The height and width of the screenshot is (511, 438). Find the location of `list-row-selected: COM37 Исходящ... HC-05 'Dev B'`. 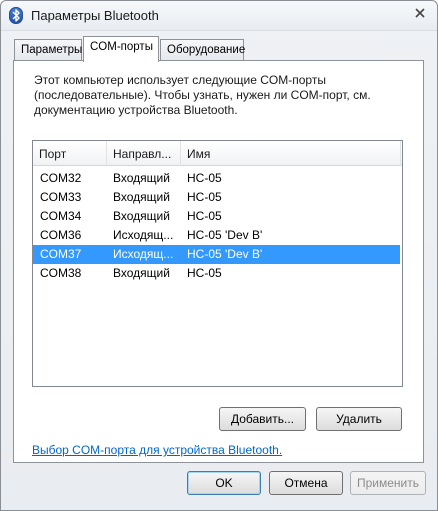

list-row-selected: COM37 Исходящ... HC-05 'Dev B' is located at coordinates (216, 254).